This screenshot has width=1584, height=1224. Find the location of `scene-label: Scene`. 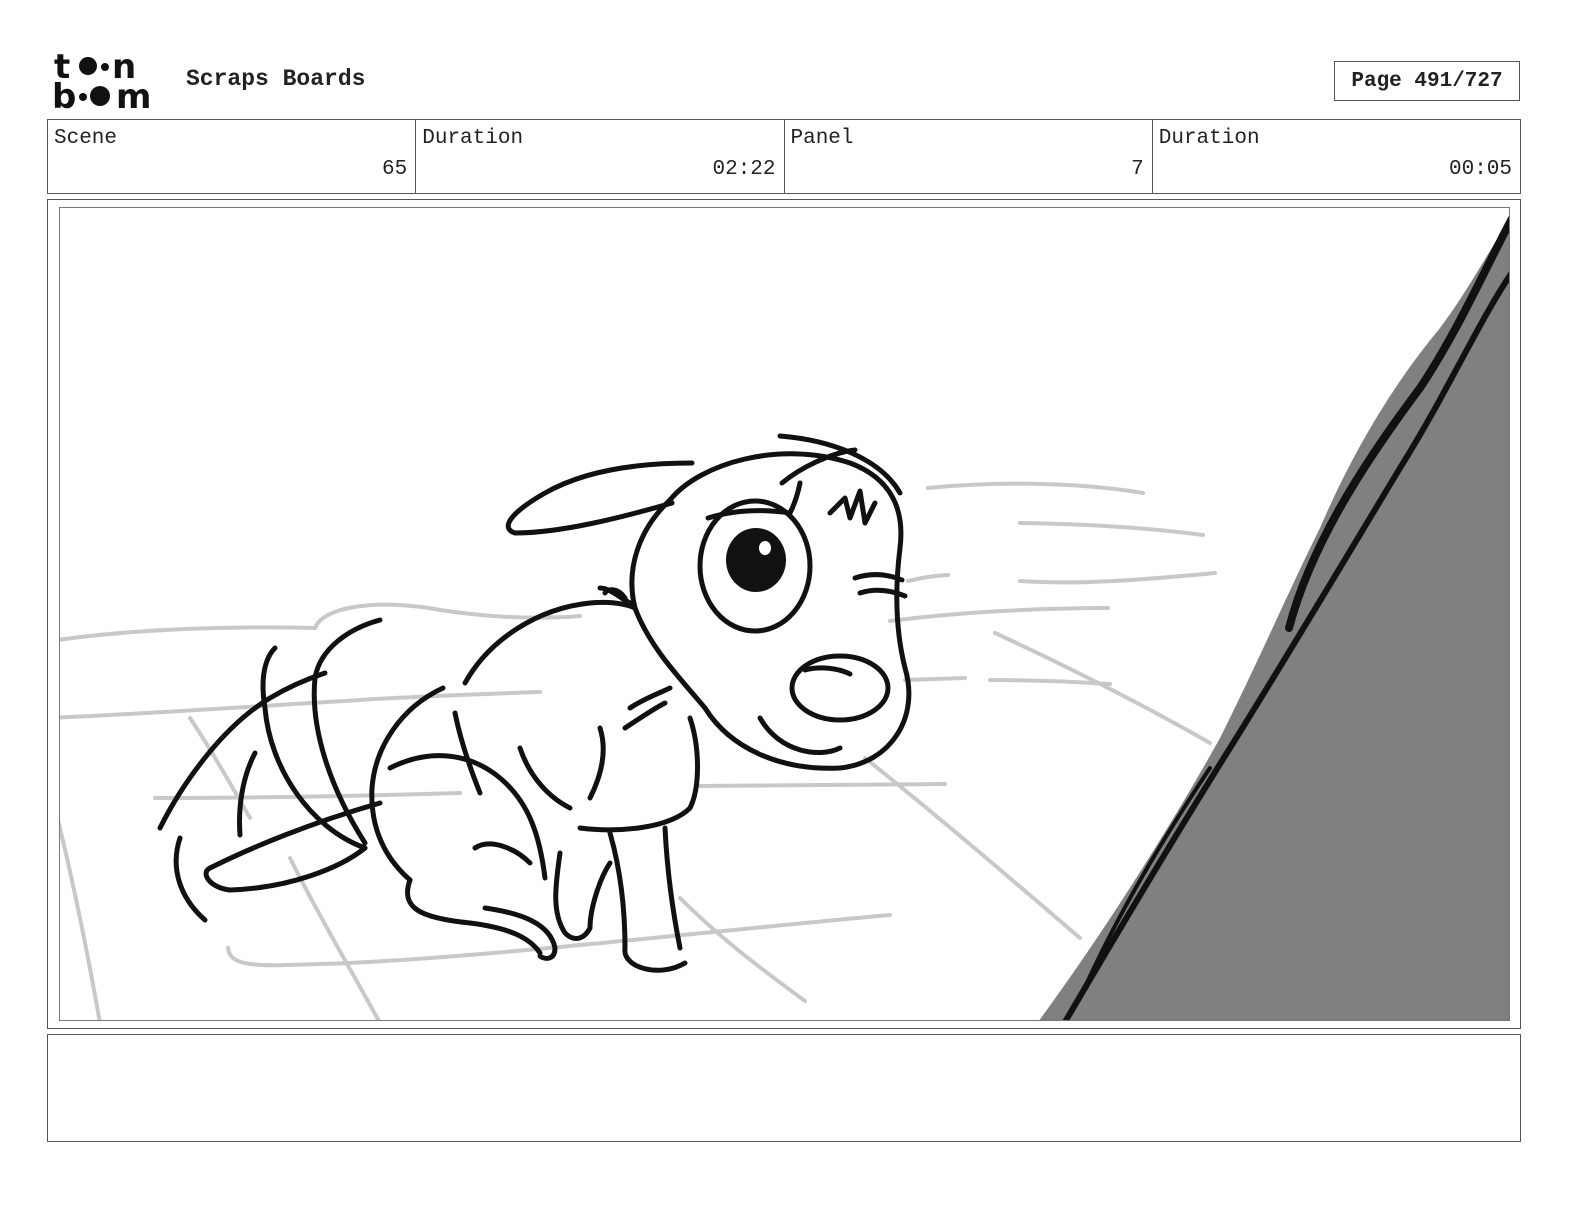

scene-label: Scene is located at coordinates (86, 138).